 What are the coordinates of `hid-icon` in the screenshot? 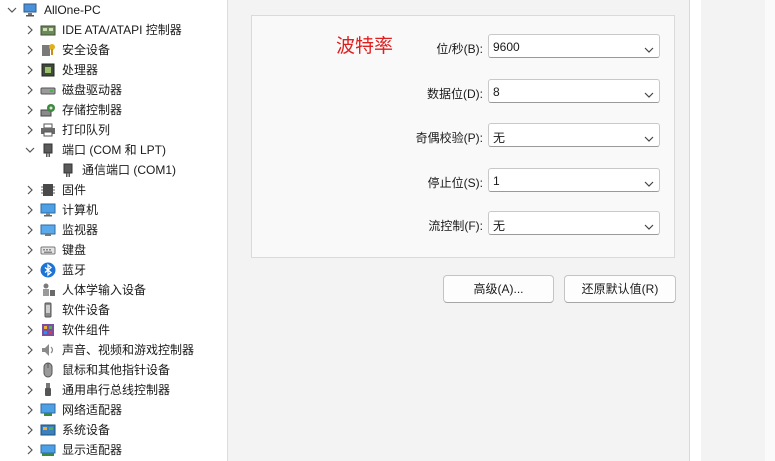 It's located at (48, 290).